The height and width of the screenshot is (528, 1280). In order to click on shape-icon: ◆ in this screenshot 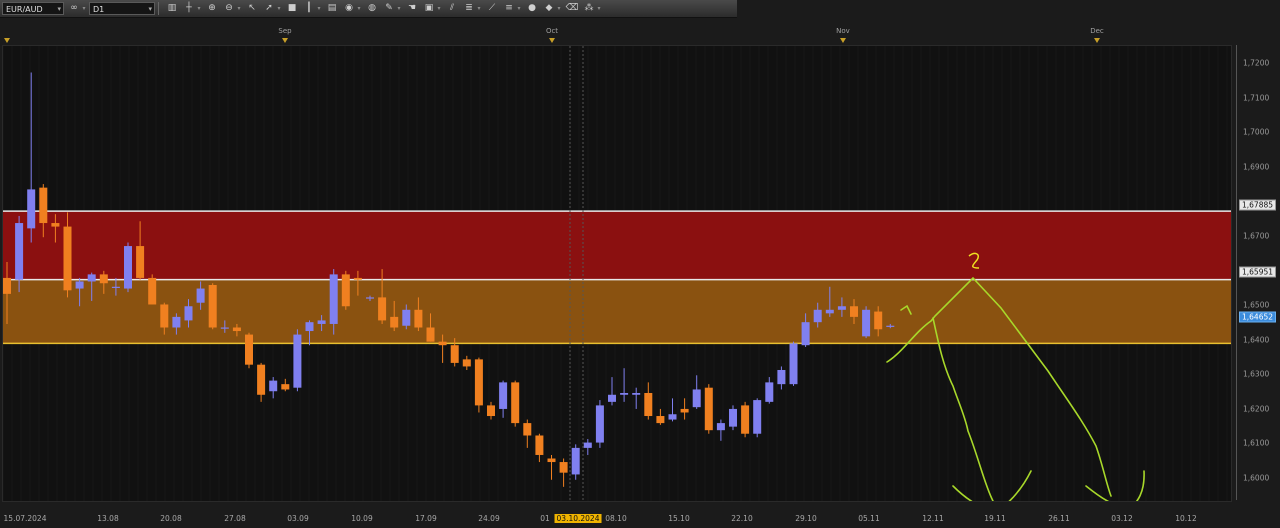, I will do `click(549, 8)`.